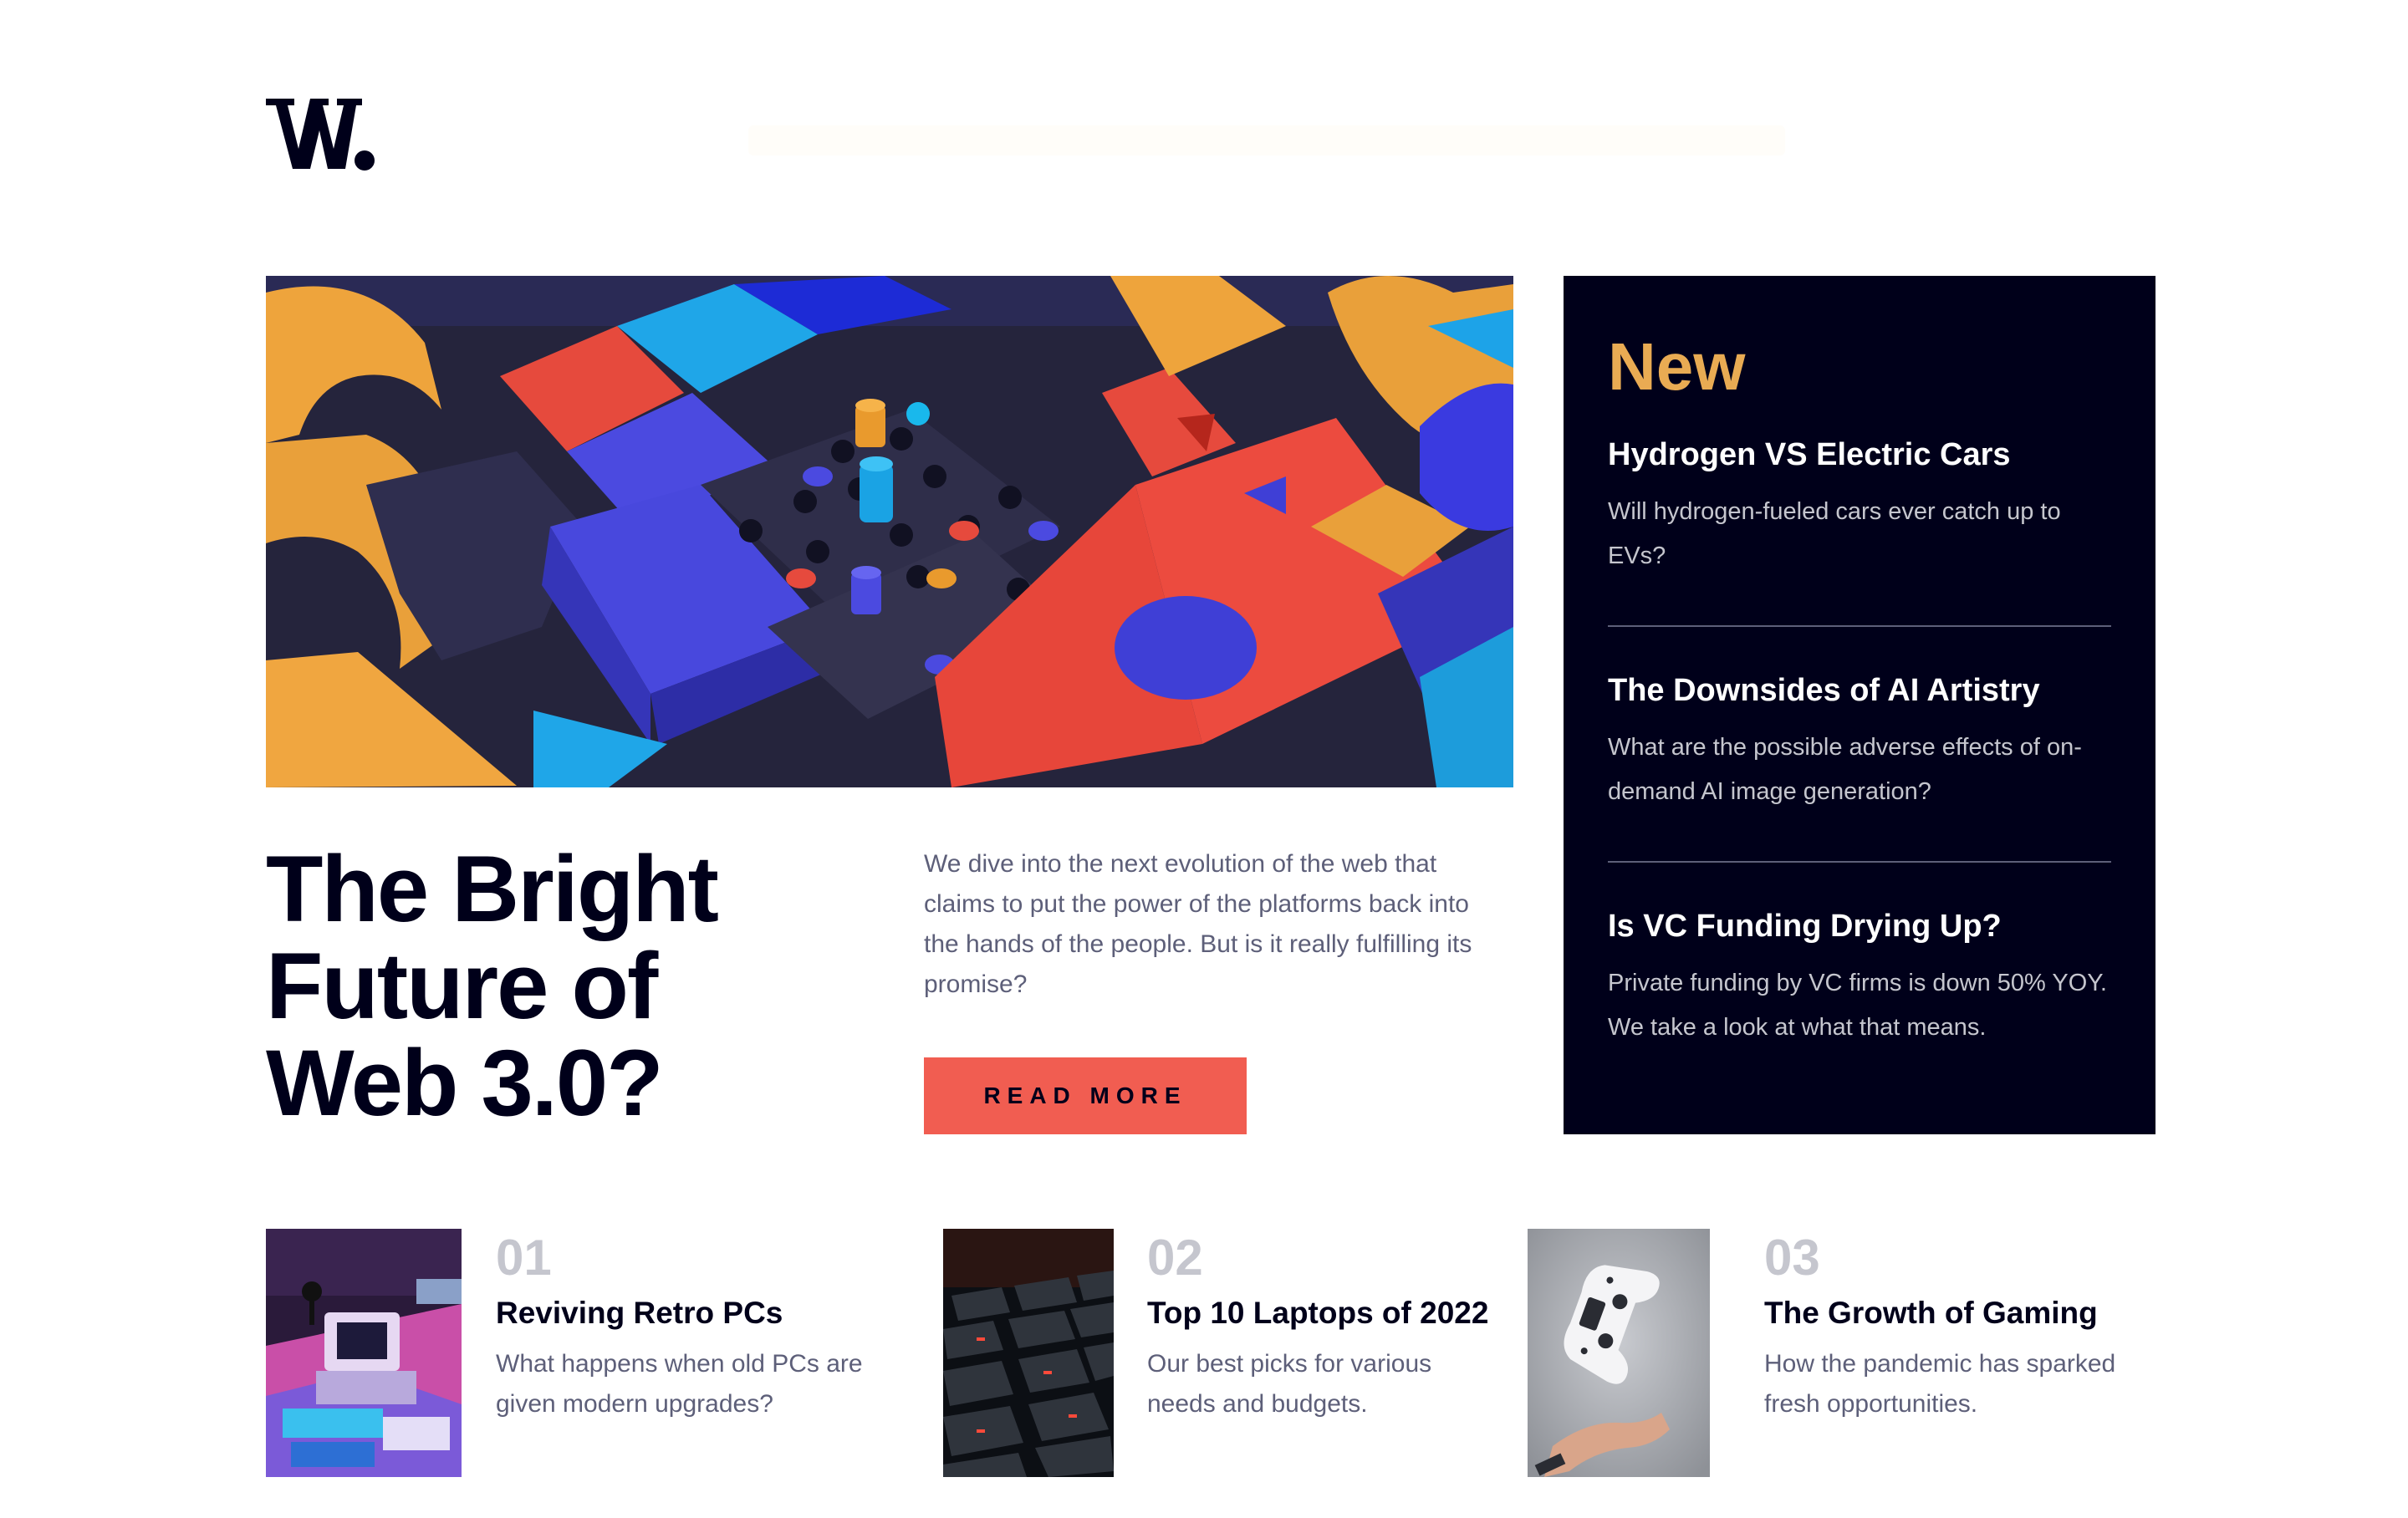 The image size is (2408, 1518). Describe the element at coordinates (1322, 1313) in the screenshot. I see `article-title: Top 10 Laptops of 2022` at that location.